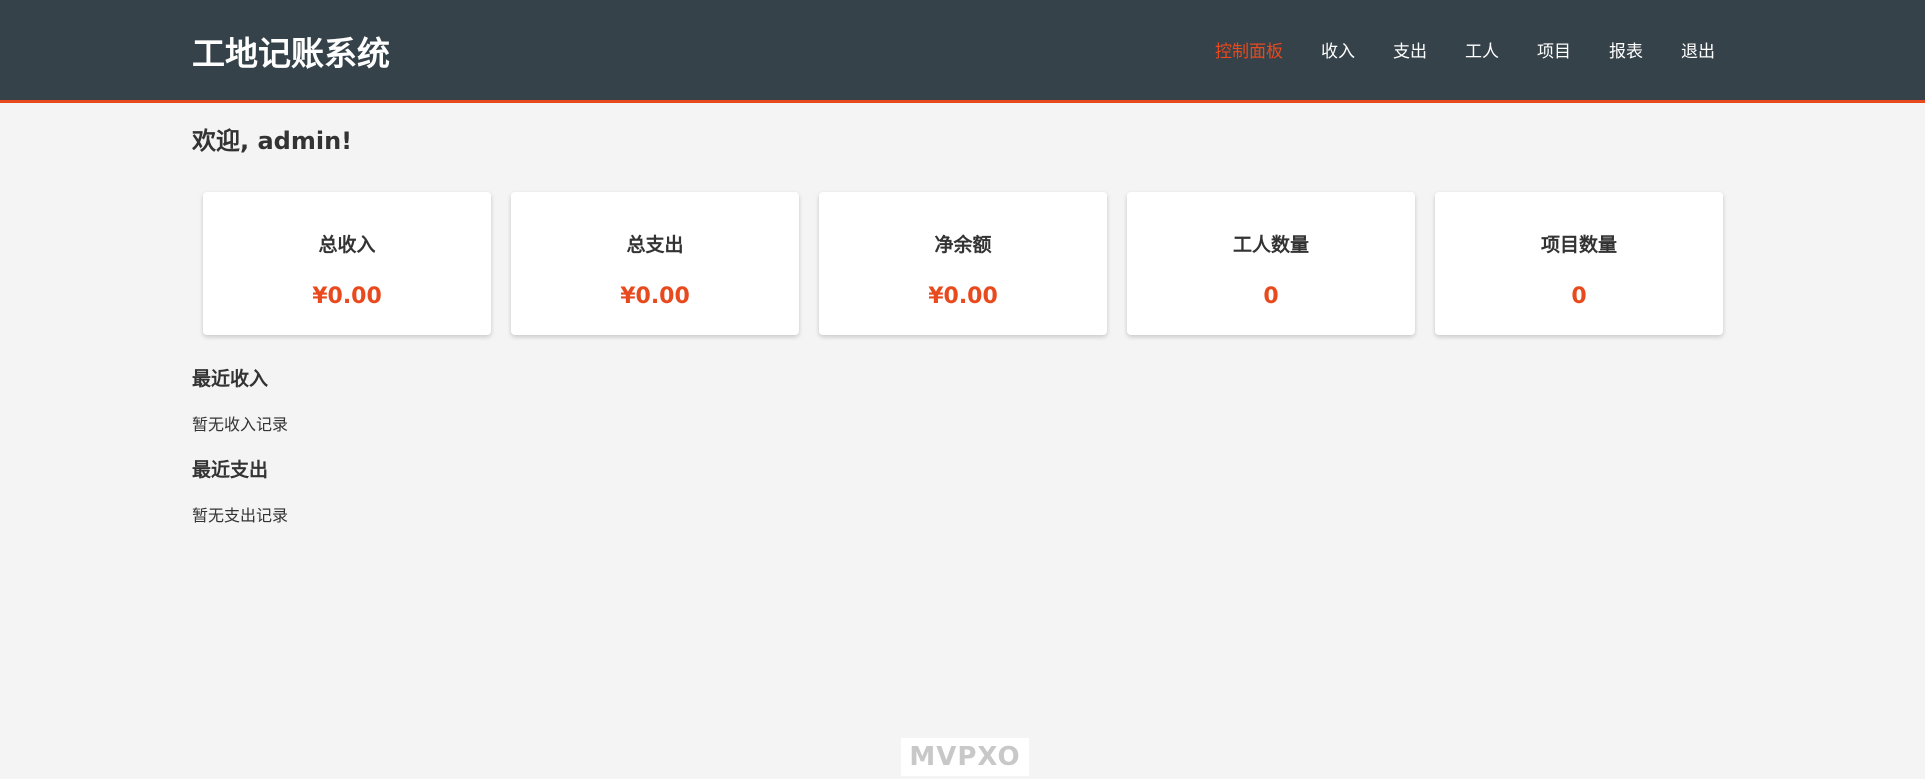 The width and height of the screenshot is (1925, 779). I want to click on nav-item-income: 收入, so click(1338, 52).